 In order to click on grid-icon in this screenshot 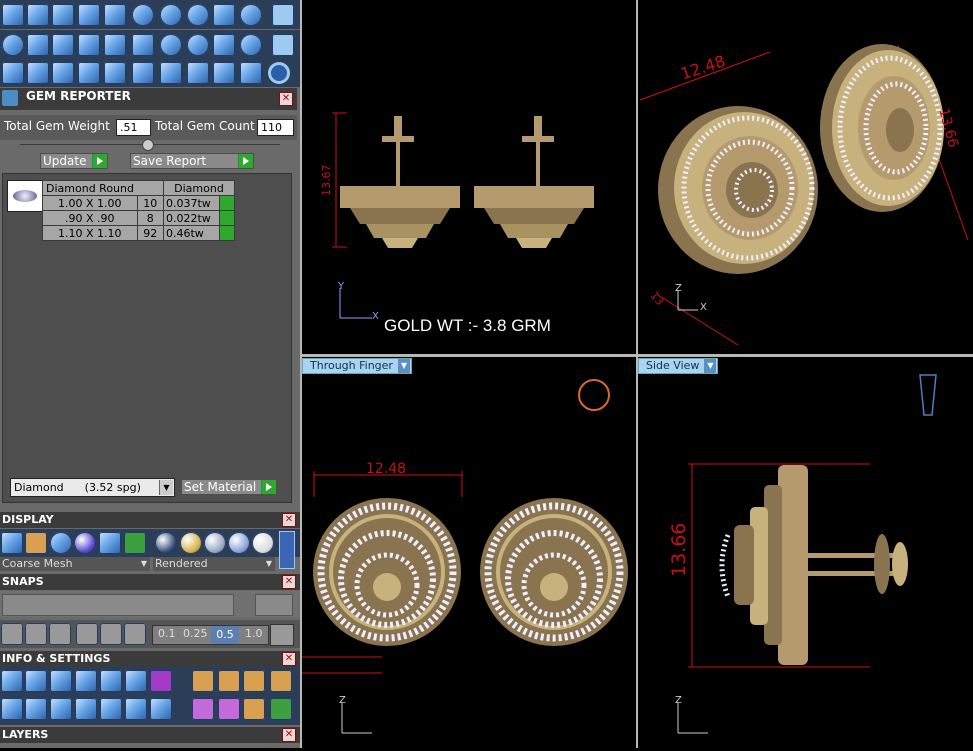, I will do `click(135, 543)`.